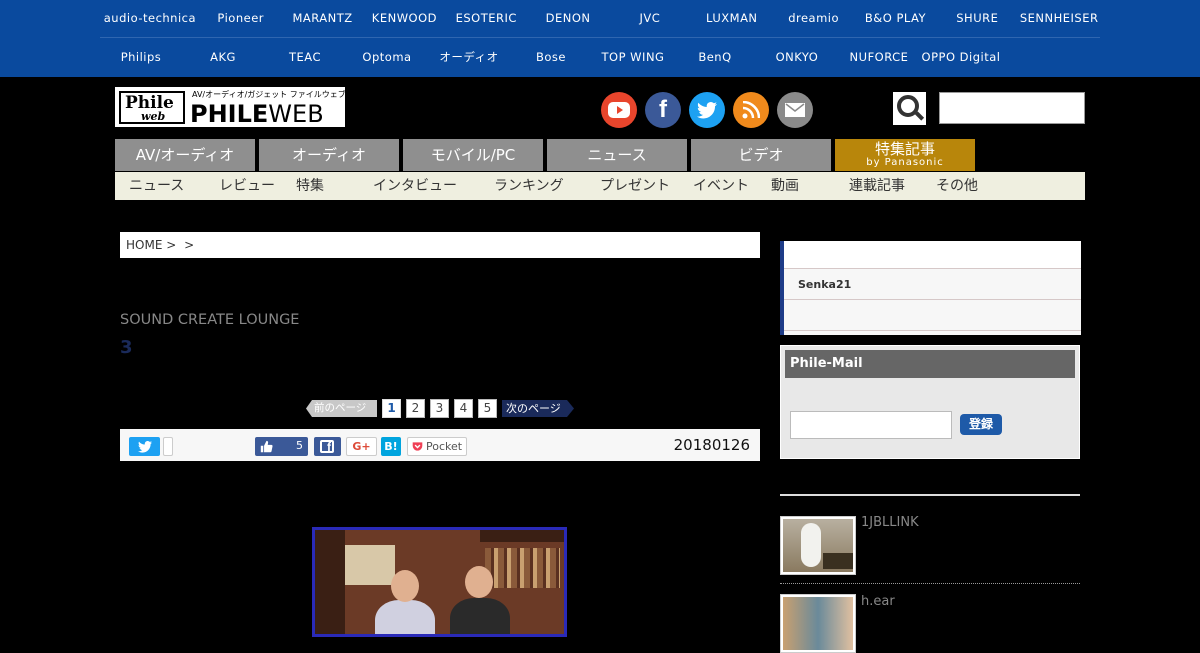 The width and height of the screenshot is (1200, 653). Describe the element at coordinates (650, 18) in the screenshot. I see `brand-link: JVC` at that location.